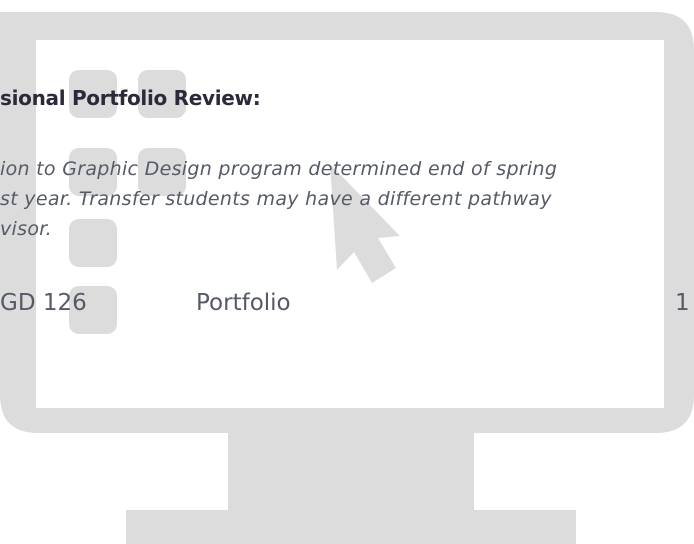 This screenshot has width=694, height=544. I want to click on course-row: GD 126 Portfolio 1, so click(347, 306).